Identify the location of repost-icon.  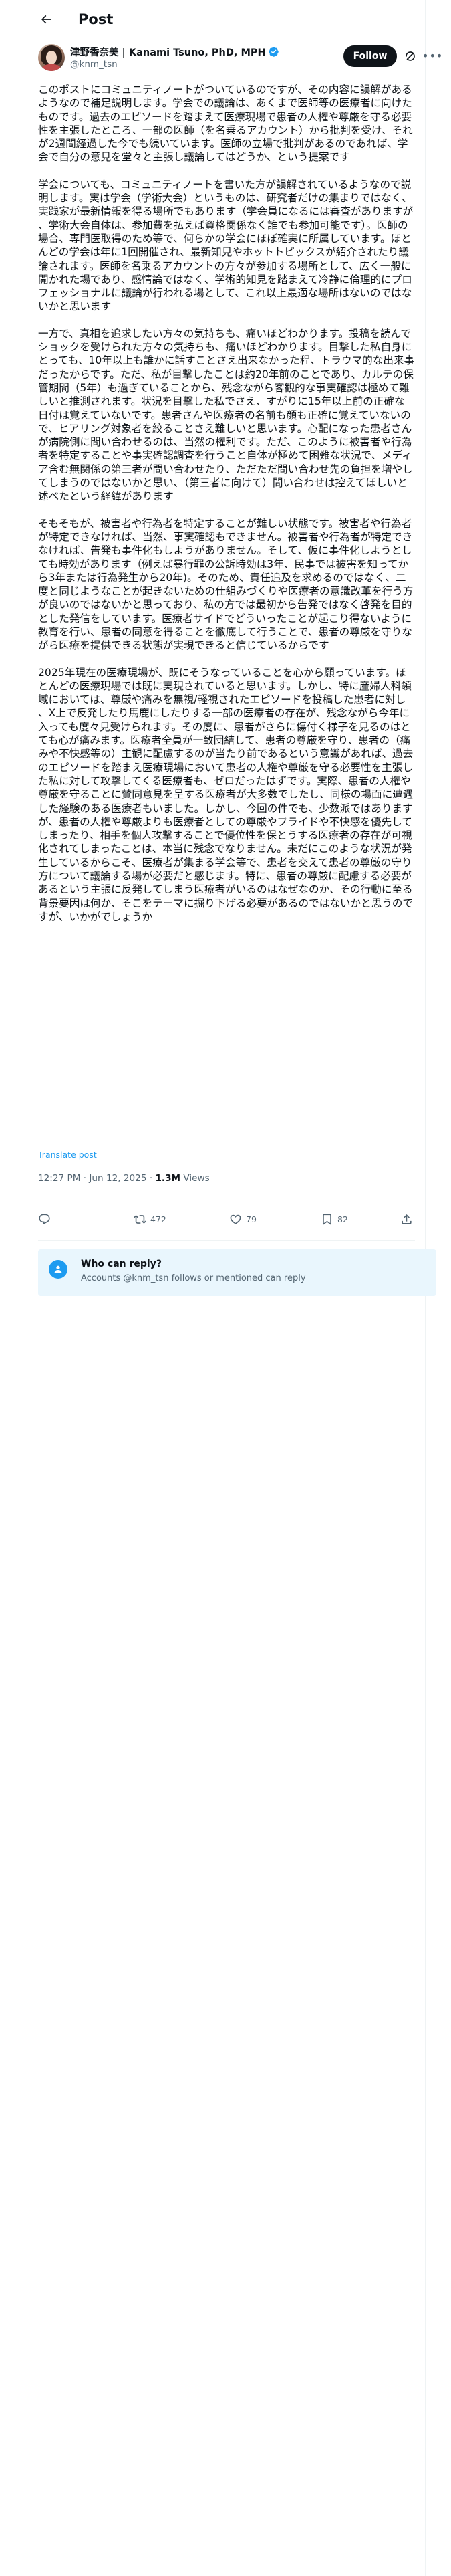
(140, 1219).